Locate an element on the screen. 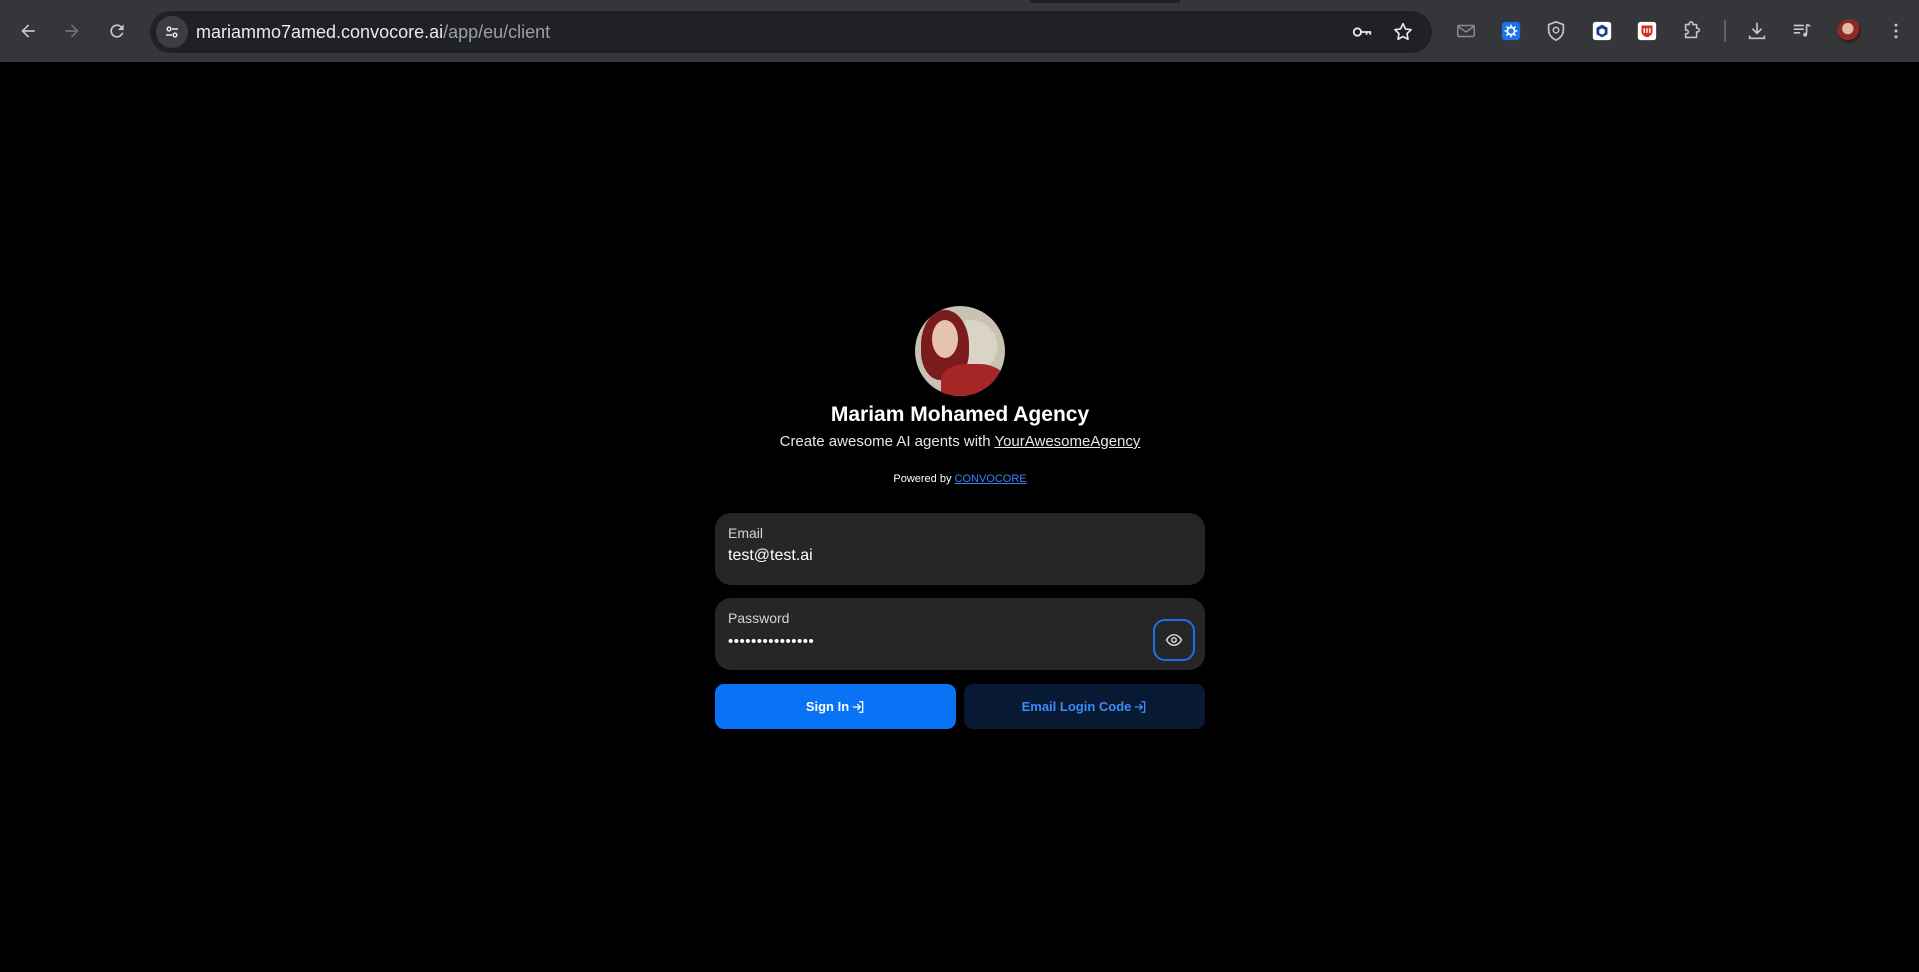  avatar-face is located at coordinates (945, 339).